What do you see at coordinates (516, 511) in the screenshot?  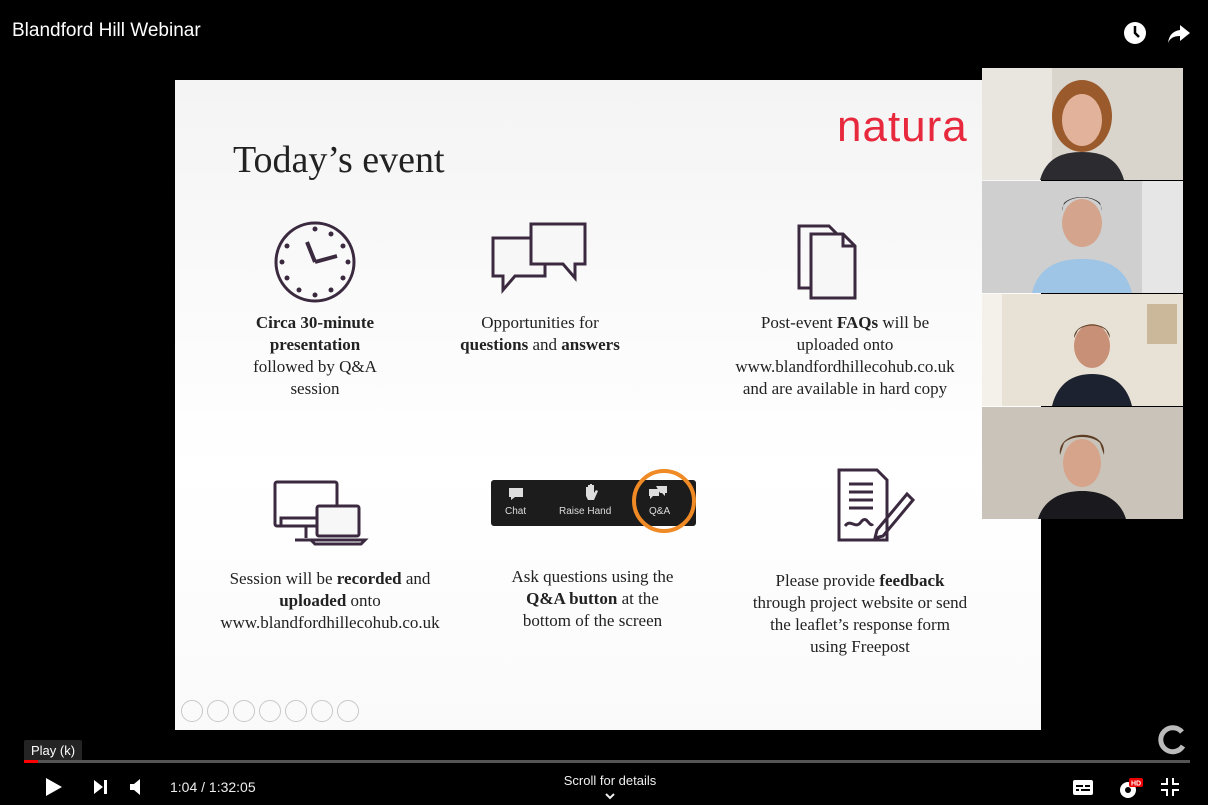 I see `zoom-chat-label: Chat` at bounding box center [516, 511].